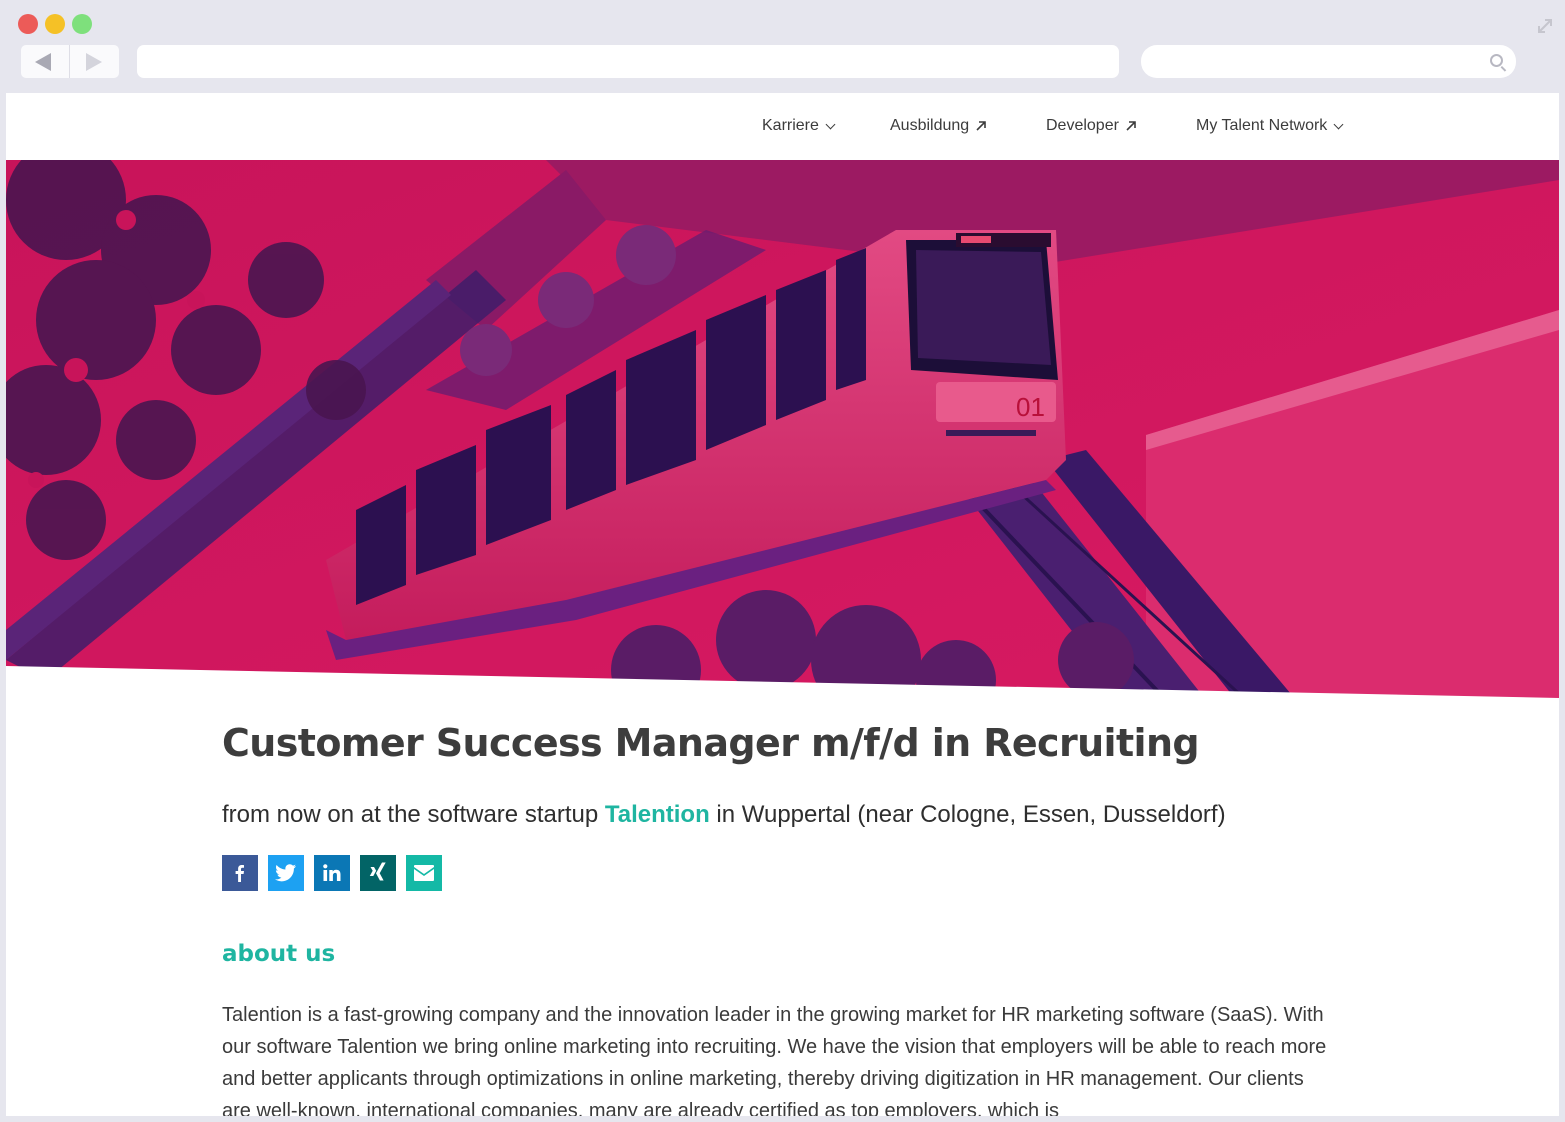 The width and height of the screenshot is (1565, 1122). Describe the element at coordinates (782, 872) in the screenshot. I see `share-buttons` at that location.